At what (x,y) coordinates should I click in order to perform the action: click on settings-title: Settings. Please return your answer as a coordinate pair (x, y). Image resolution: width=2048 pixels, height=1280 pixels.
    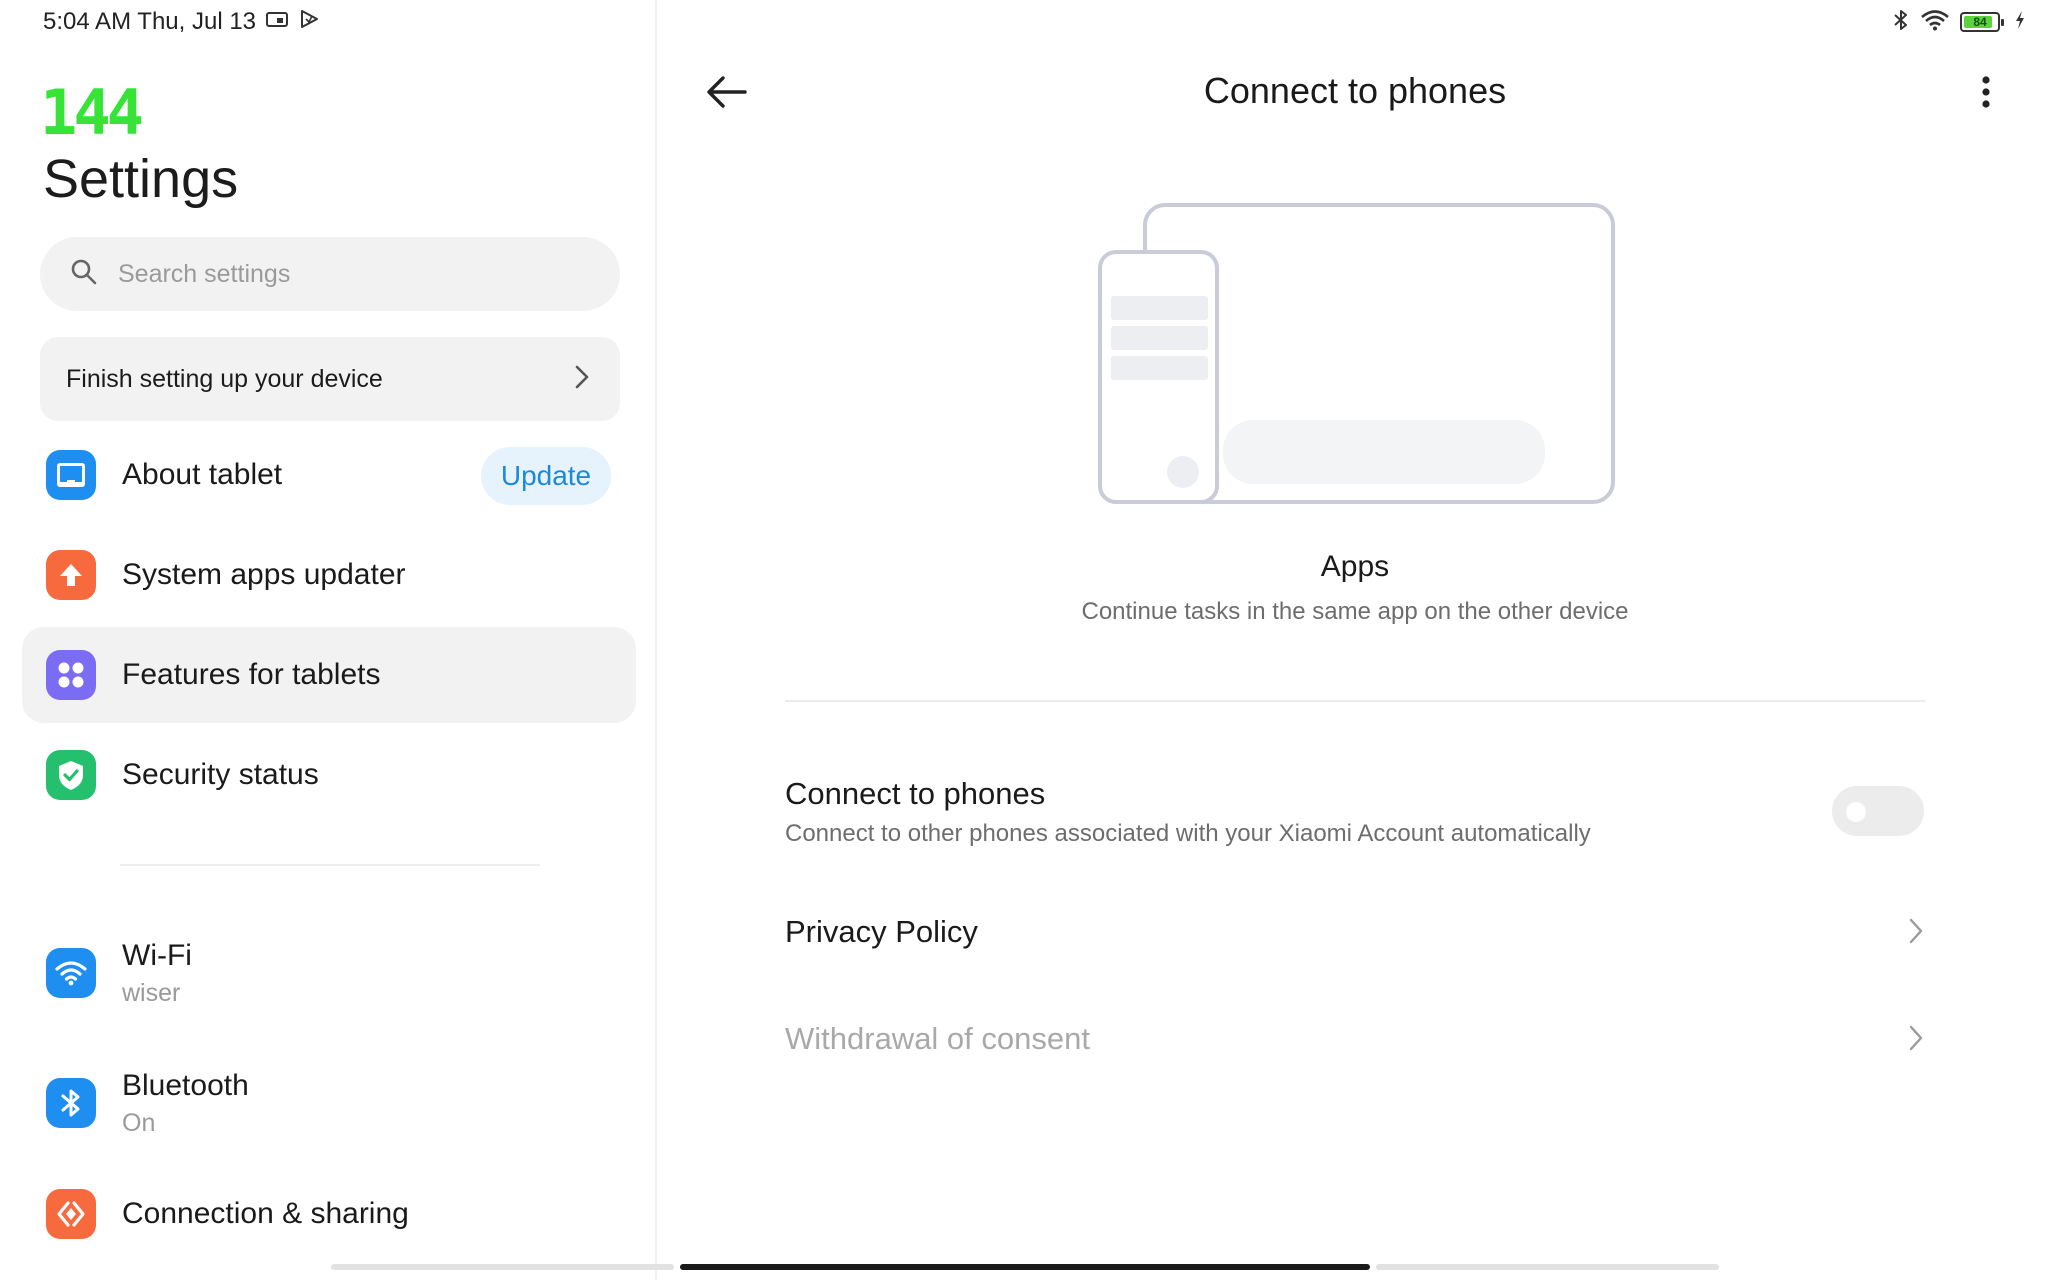
    Looking at the image, I should click on (141, 179).